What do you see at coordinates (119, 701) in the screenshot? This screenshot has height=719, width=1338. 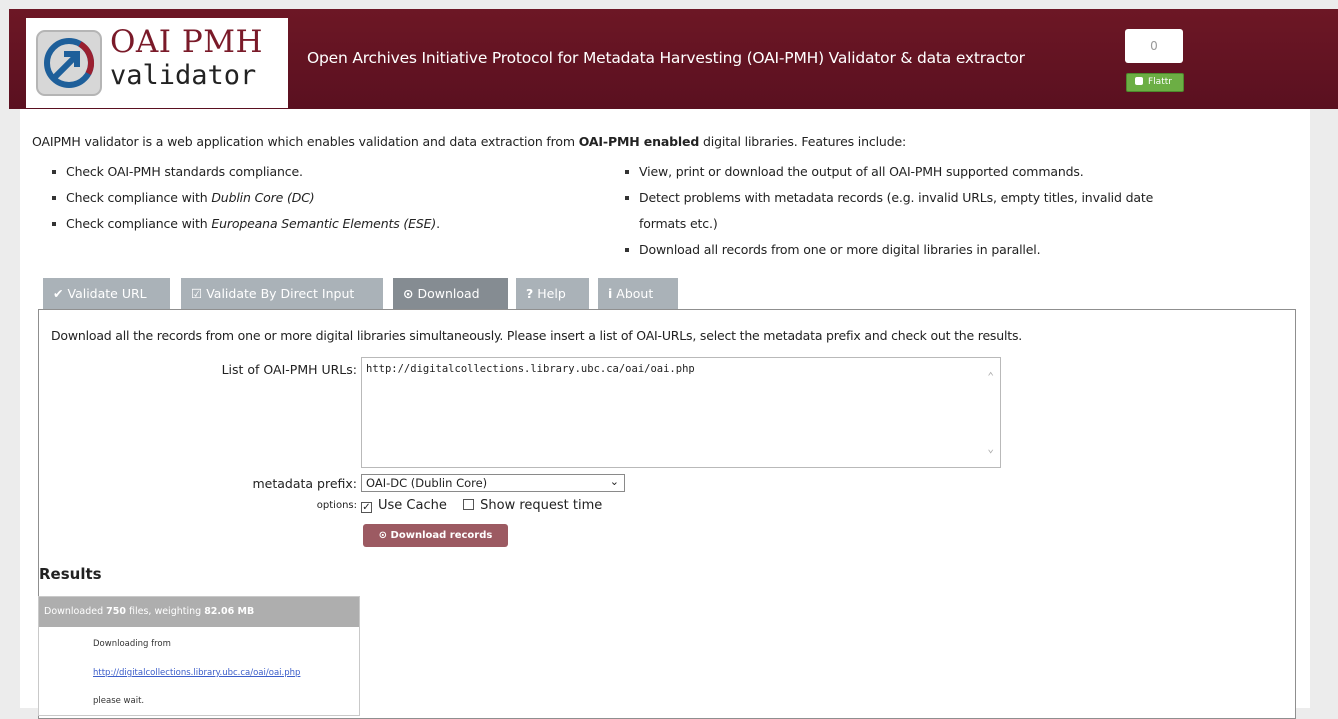 I see `results-wait: please wait.` at bounding box center [119, 701].